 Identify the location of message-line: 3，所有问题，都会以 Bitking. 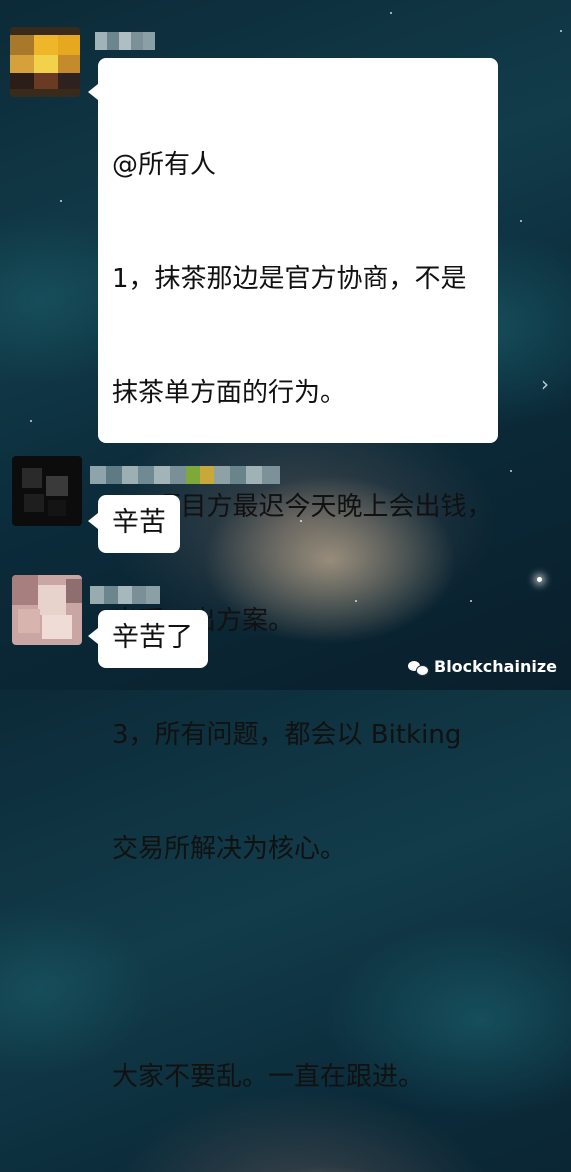
(287, 735).